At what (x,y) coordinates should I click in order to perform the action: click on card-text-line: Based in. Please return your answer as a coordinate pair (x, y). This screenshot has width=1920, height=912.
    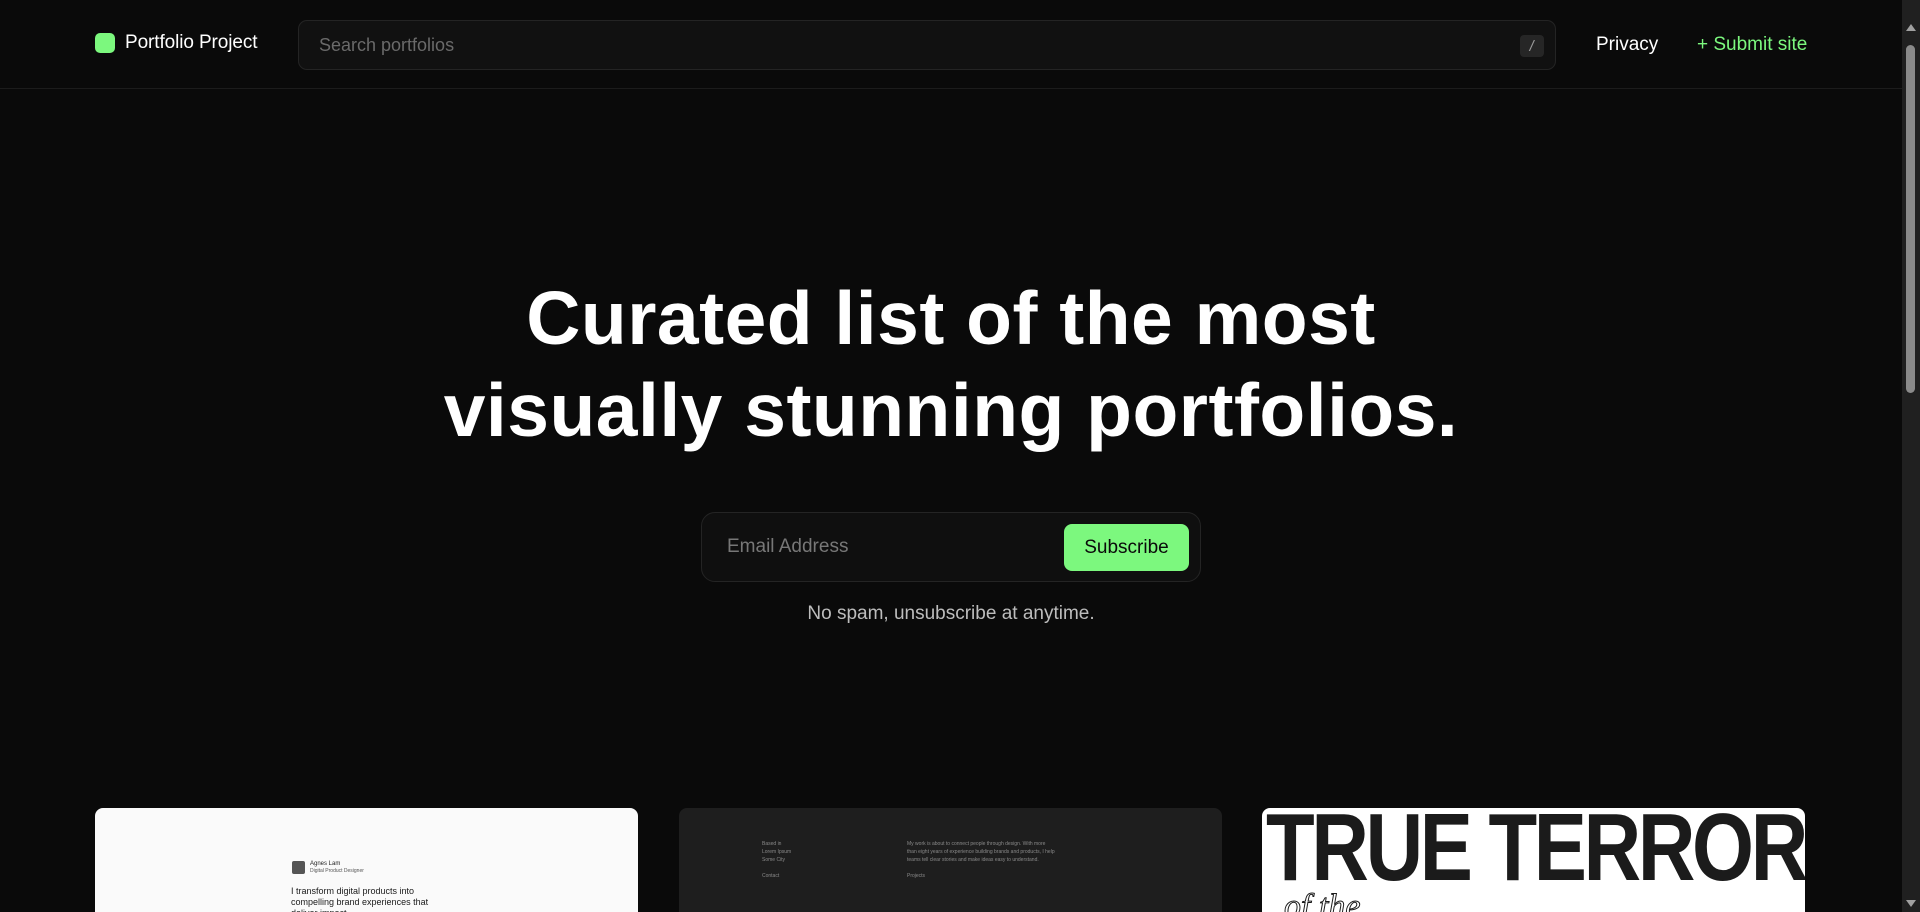
    Looking at the image, I should click on (772, 844).